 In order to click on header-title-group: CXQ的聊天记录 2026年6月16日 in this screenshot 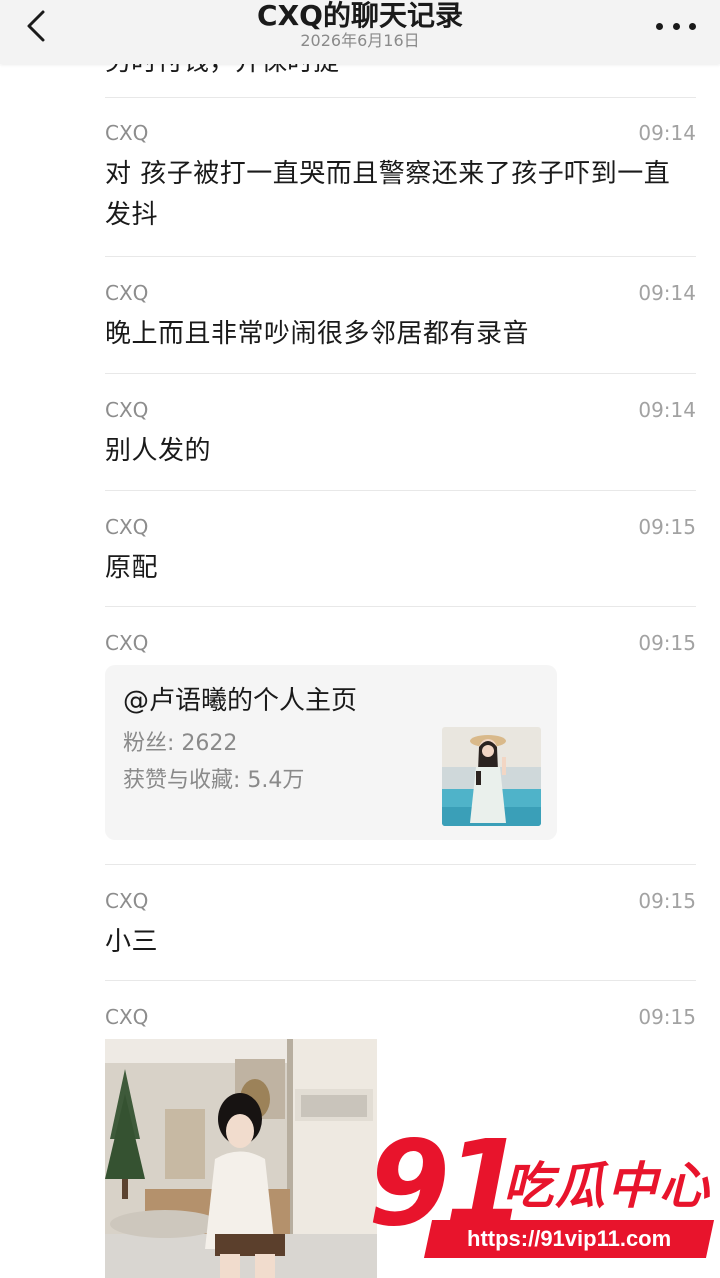, I will do `click(360, 25)`.